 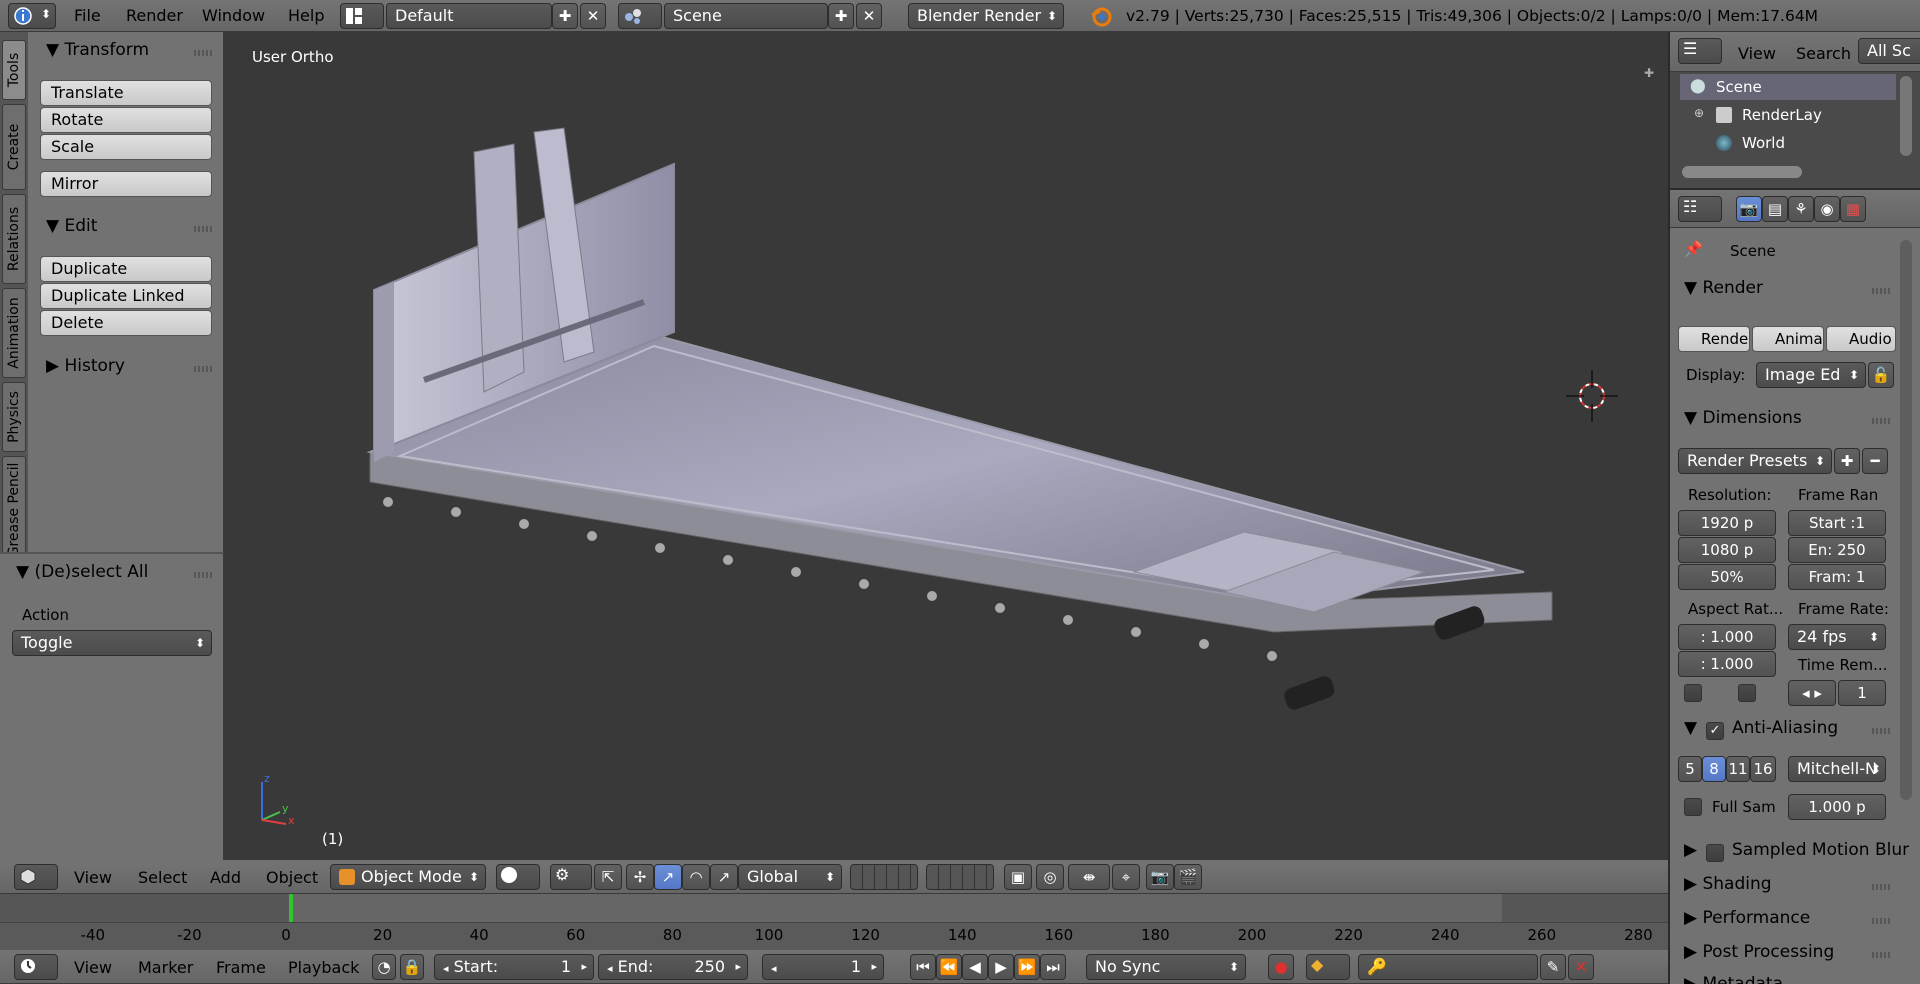 What do you see at coordinates (14, 510) in the screenshot?
I see `tab-grease-pencil: Grease Pencil` at bounding box center [14, 510].